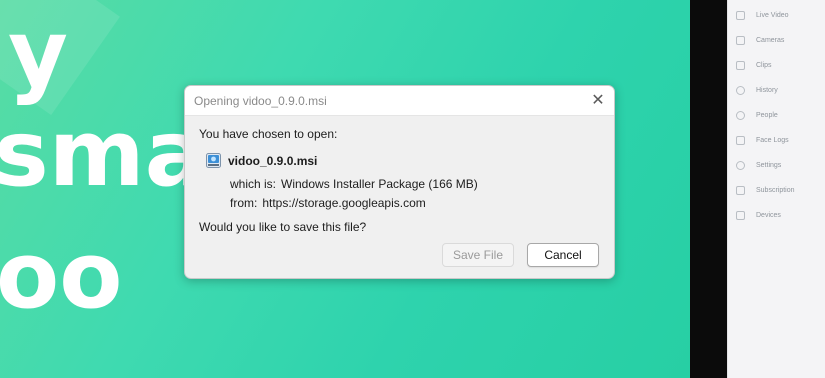 The image size is (825, 378). I want to click on sidebar-item-people: People, so click(757, 115).